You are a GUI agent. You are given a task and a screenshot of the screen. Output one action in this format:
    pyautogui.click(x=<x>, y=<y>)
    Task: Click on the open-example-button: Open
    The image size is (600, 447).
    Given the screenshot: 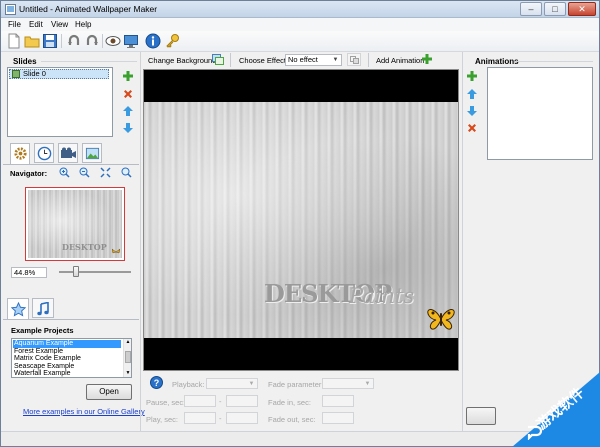 What is the action you would take?
    pyautogui.click(x=109, y=392)
    